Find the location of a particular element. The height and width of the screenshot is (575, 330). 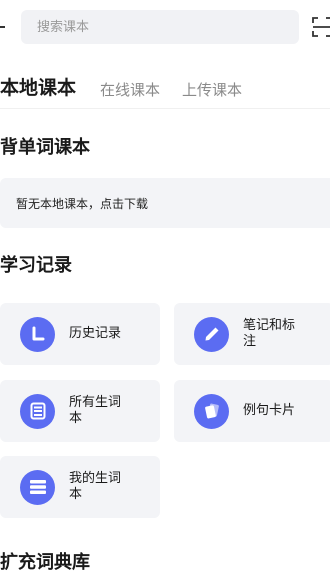

history-label: 历史记录 is located at coordinates (95, 333).